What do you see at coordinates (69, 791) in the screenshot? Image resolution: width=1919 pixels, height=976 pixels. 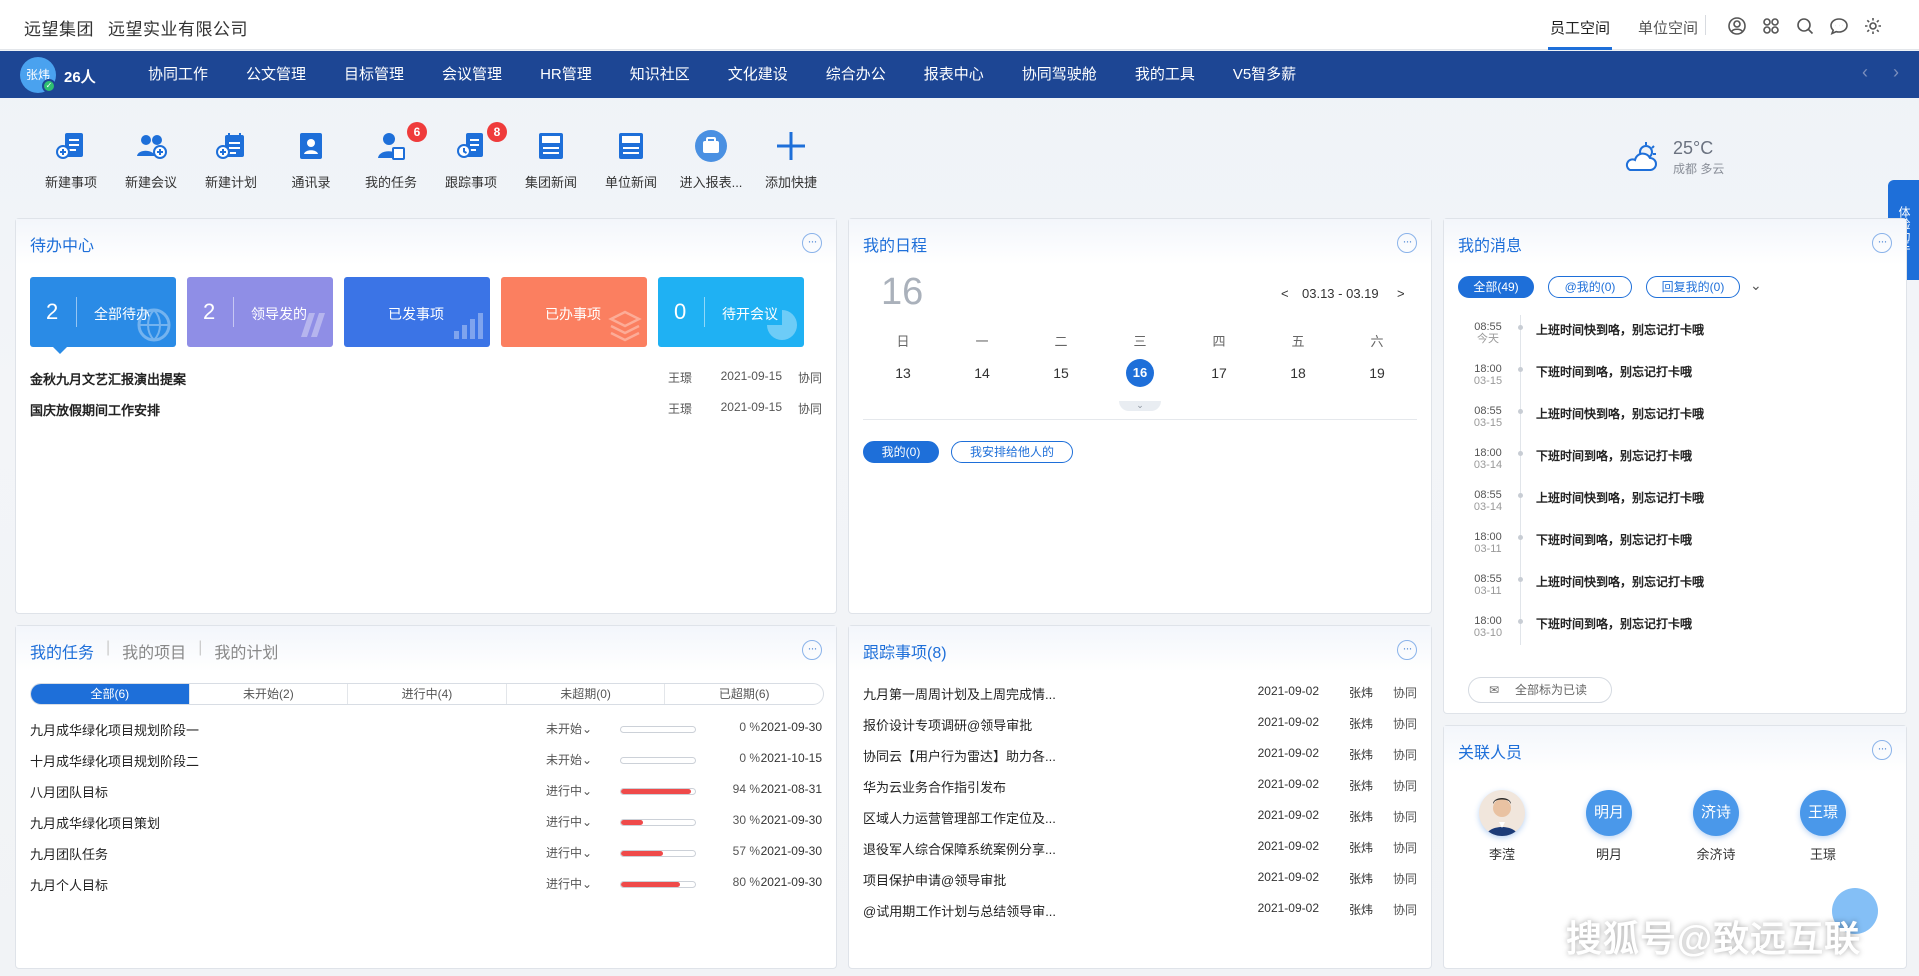 I see `task-name: 八月团队目标` at bounding box center [69, 791].